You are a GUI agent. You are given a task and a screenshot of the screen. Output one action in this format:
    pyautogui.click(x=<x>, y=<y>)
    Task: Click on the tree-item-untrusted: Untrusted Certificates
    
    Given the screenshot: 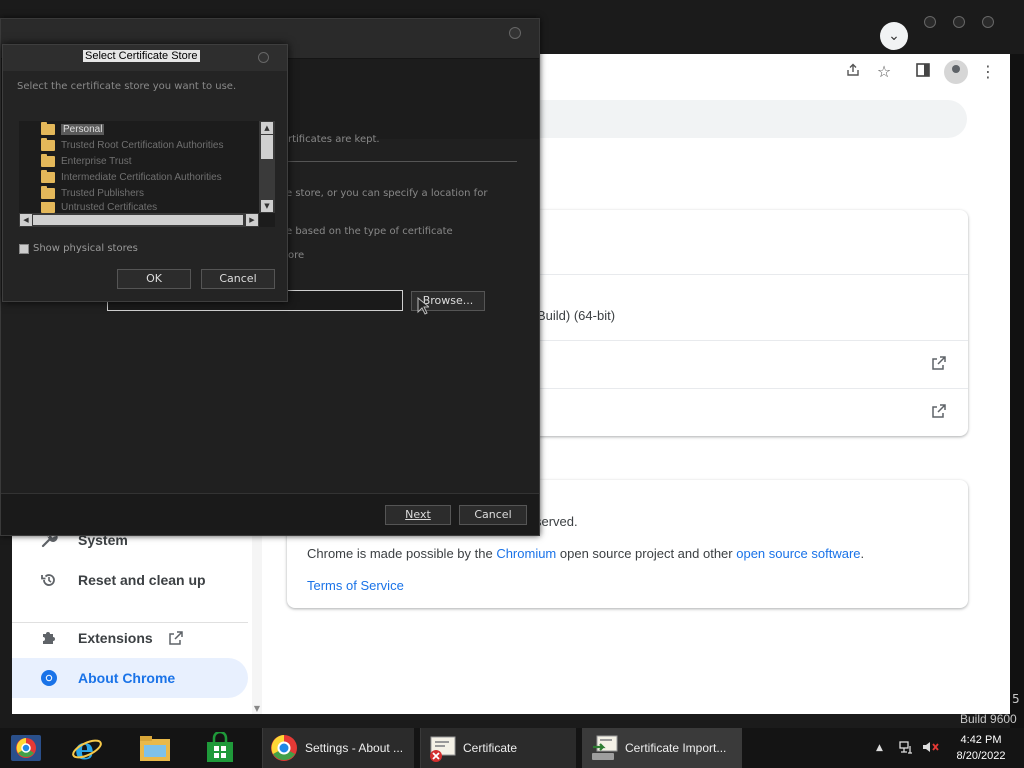 What is the action you would take?
    pyautogui.click(x=99, y=207)
    